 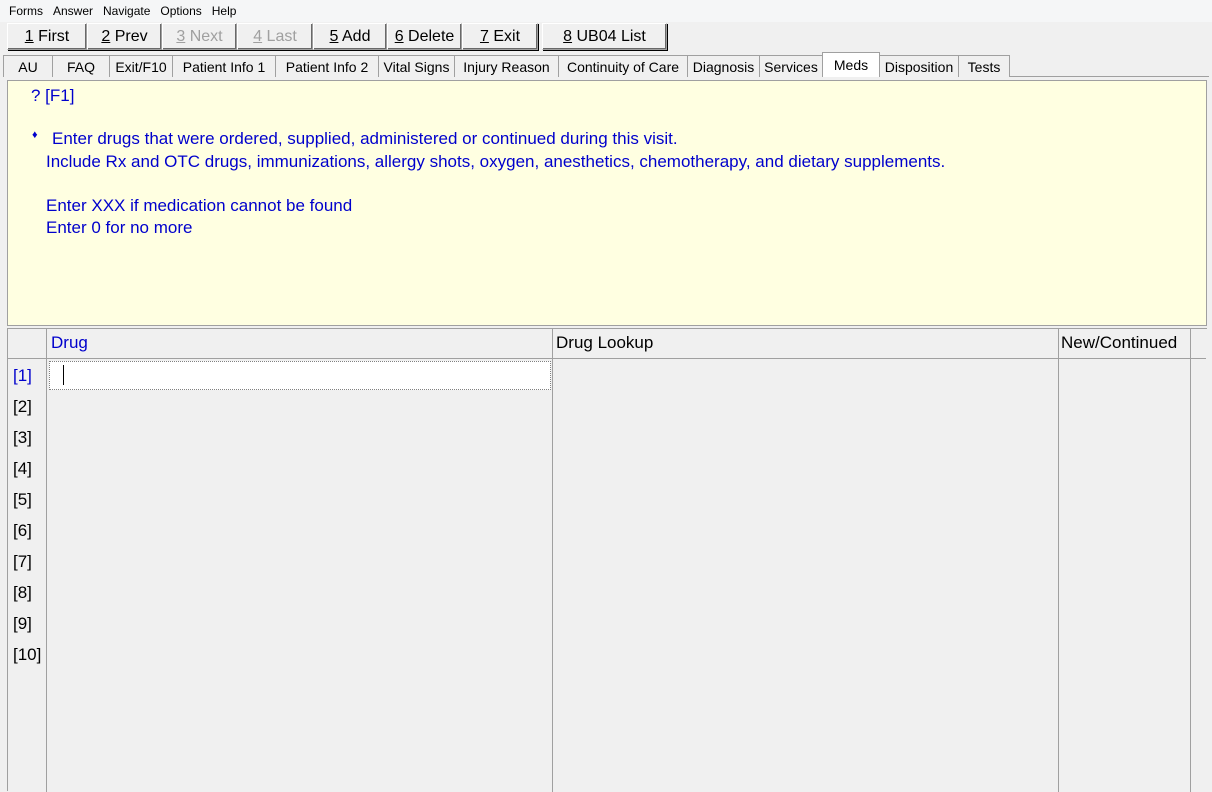 I want to click on last-button: 4 Last, so click(x=275, y=36).